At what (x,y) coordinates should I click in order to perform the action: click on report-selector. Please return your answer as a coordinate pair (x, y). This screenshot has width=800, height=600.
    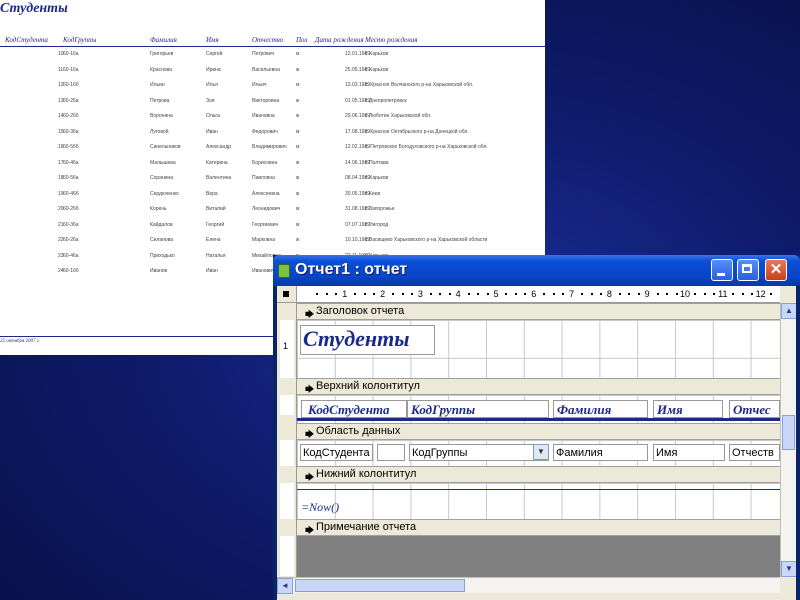
    Looking at the image, I should click on (287, 294).